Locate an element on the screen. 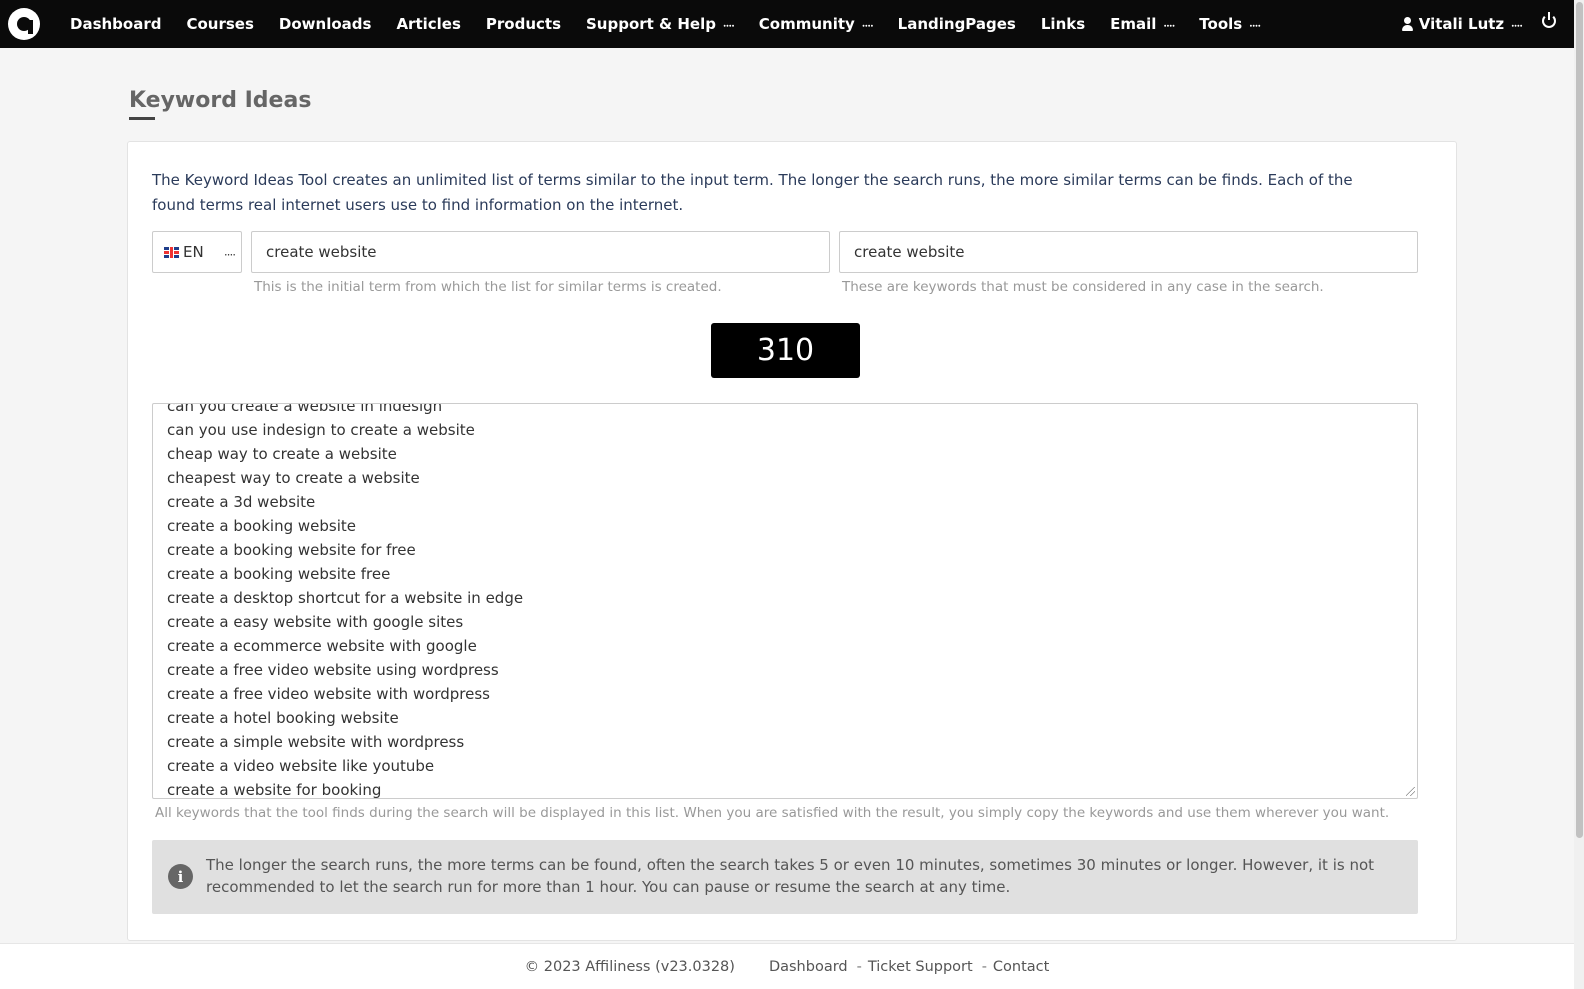 Image resolution: width=1584 pixels, height=989 pixels. nav-item-landingpages: LandingPages is located at coordinates (957, 24).